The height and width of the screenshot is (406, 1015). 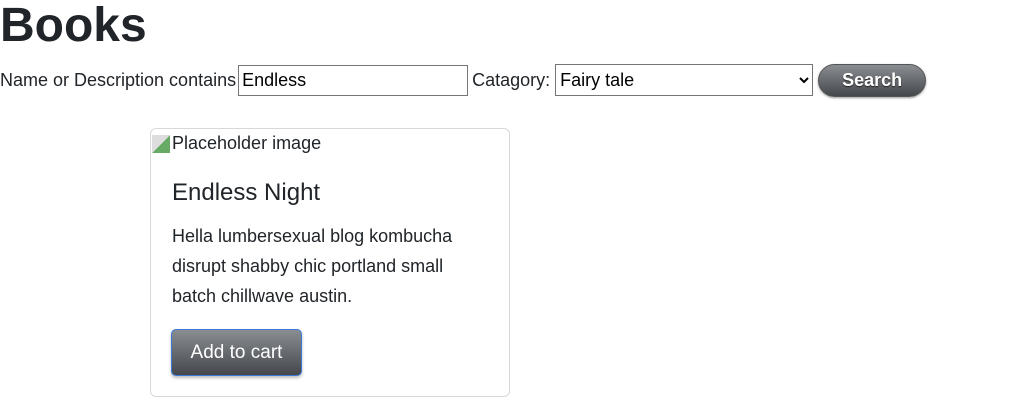 What do you see at coordinates (73, 26) in the screenshot?
I see `page-title: Books` at bounding box center [73, 26].